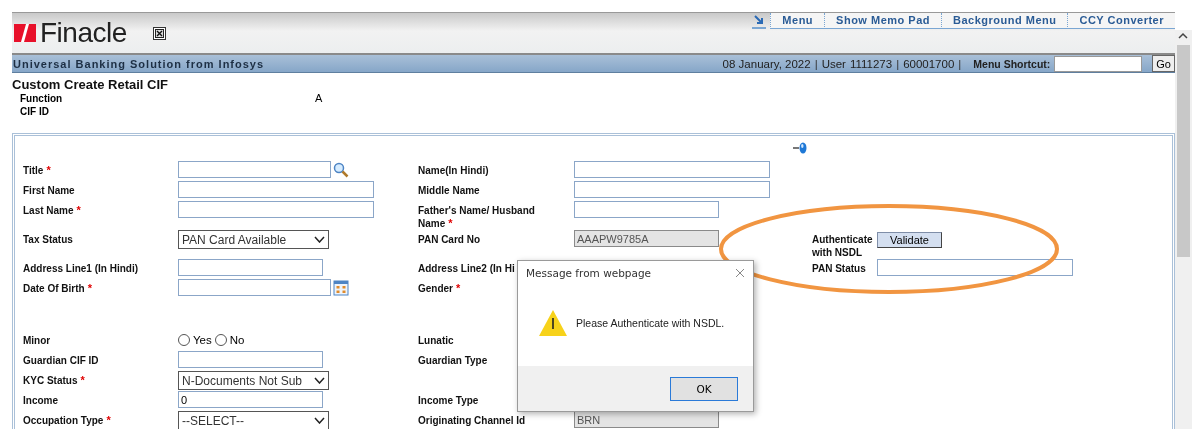 Image resolution: width=1197 pixels, height=429 pixels. What do you see at coordinates (439, 288) in the screenshot?
I see `field-label: Gender *` at bounding box center [439, 288].